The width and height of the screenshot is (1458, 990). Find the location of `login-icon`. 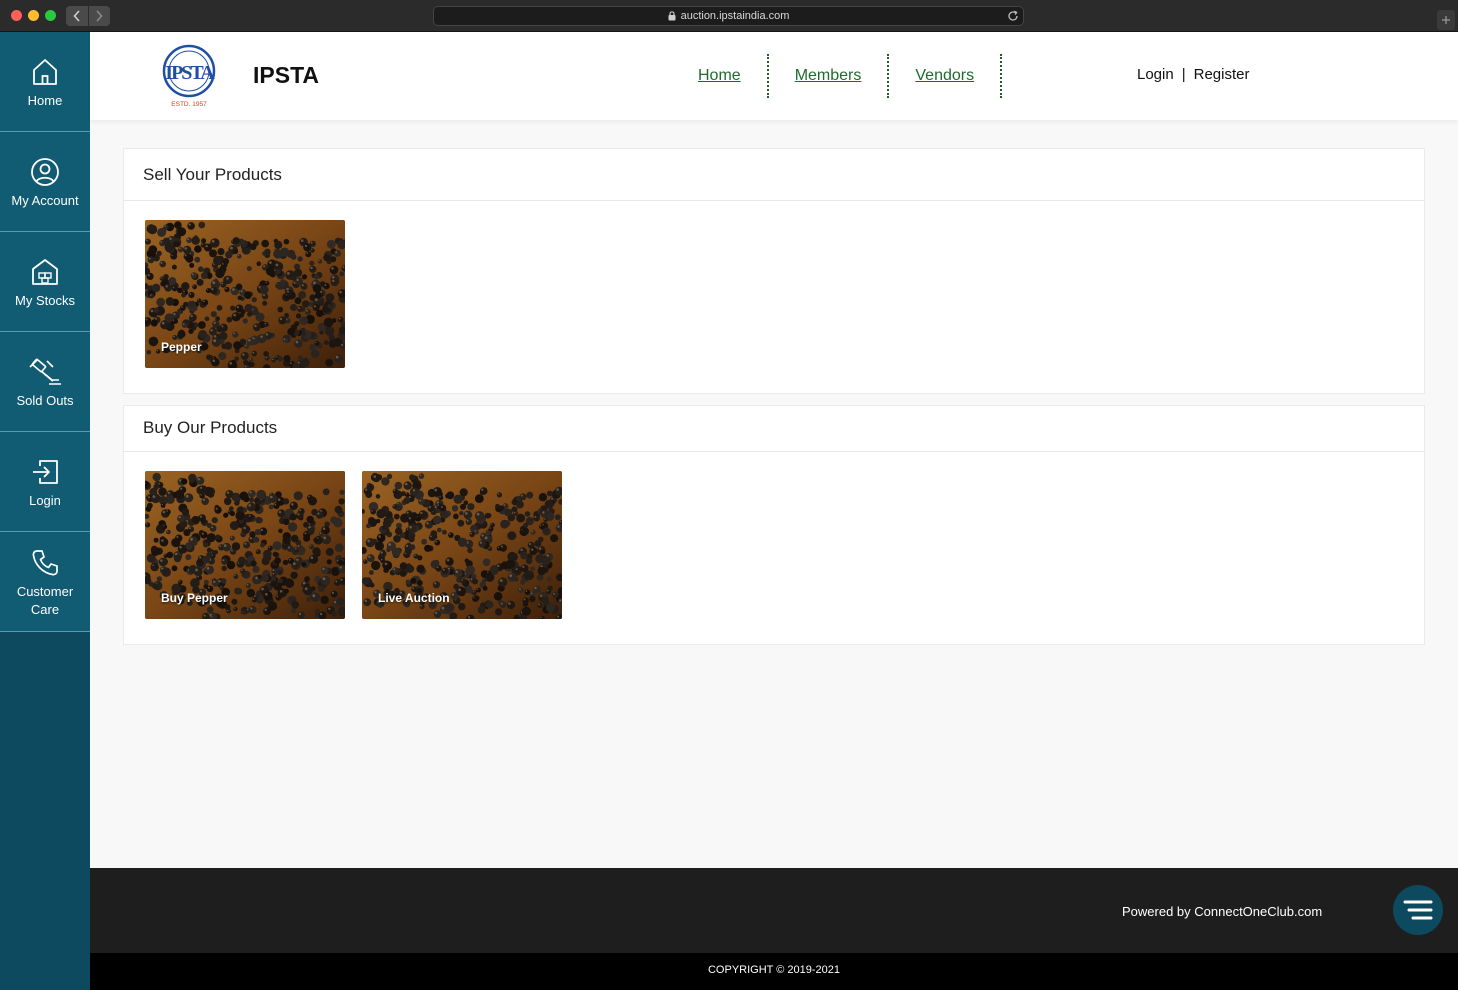

login-icon is located at coordinates (45, 472).